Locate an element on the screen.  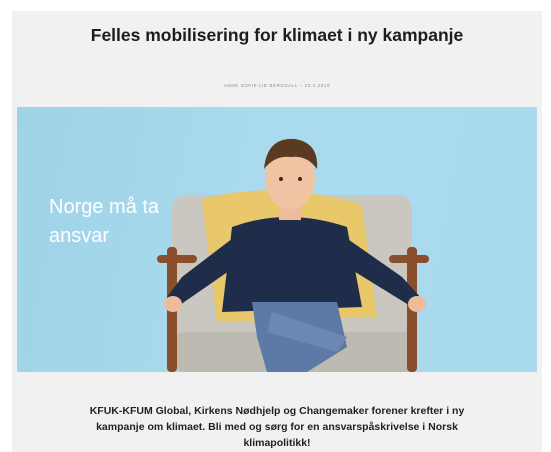
hero-overlay-text: Norge må ta ansvar is located at coordinates (104, 221).